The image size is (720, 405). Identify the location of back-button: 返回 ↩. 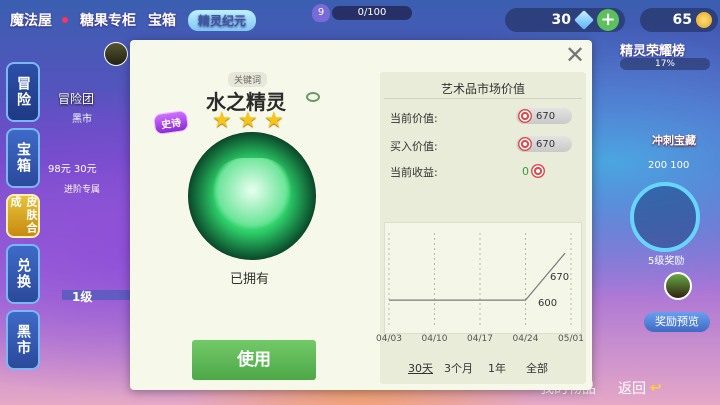
(640, 388).